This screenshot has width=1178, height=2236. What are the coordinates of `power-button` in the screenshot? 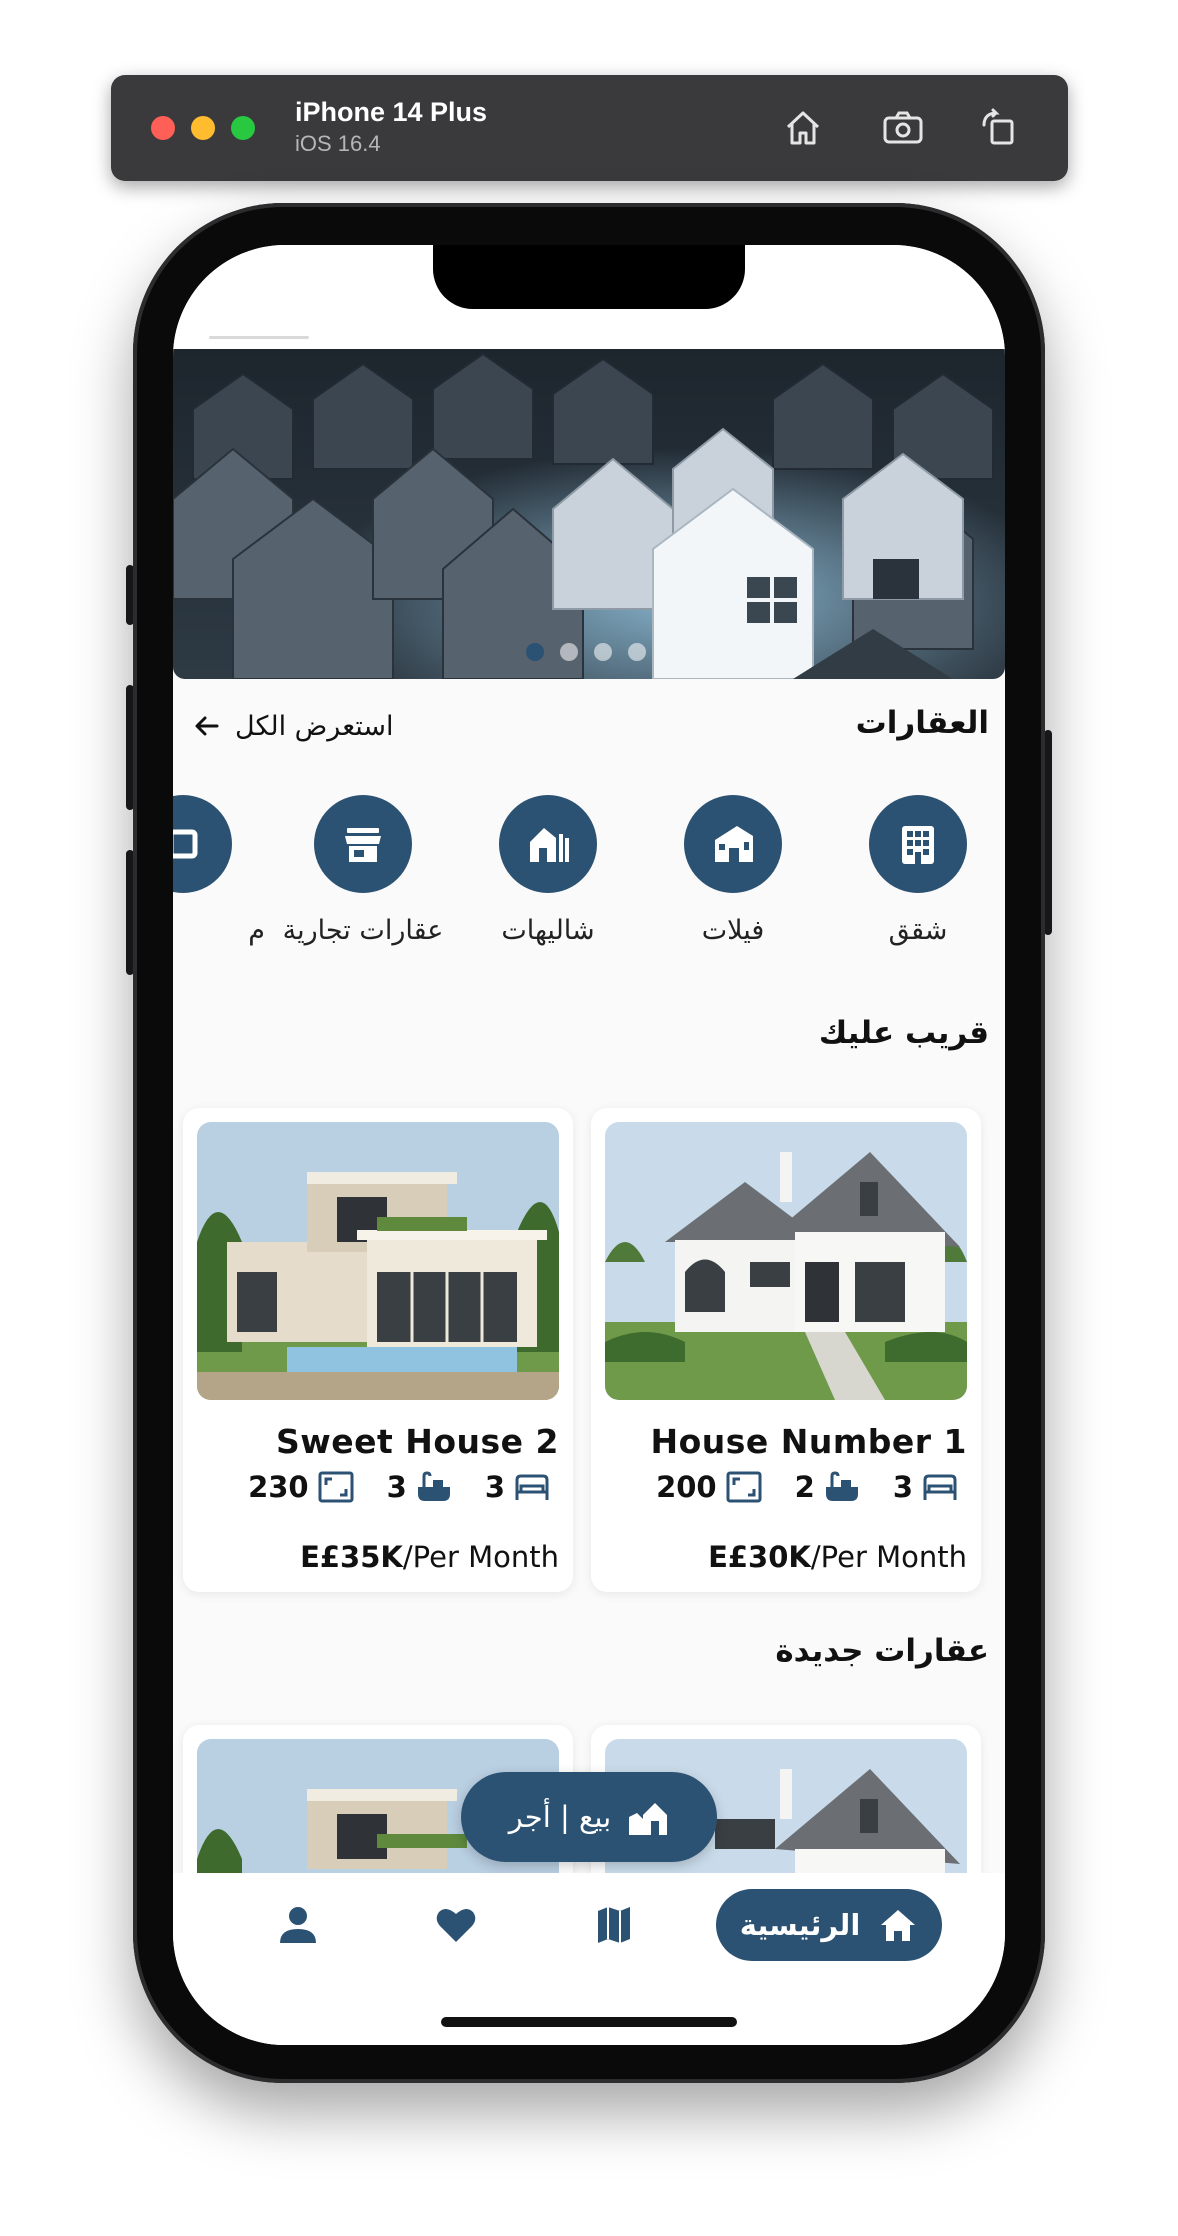 It's located at (1048, 832).